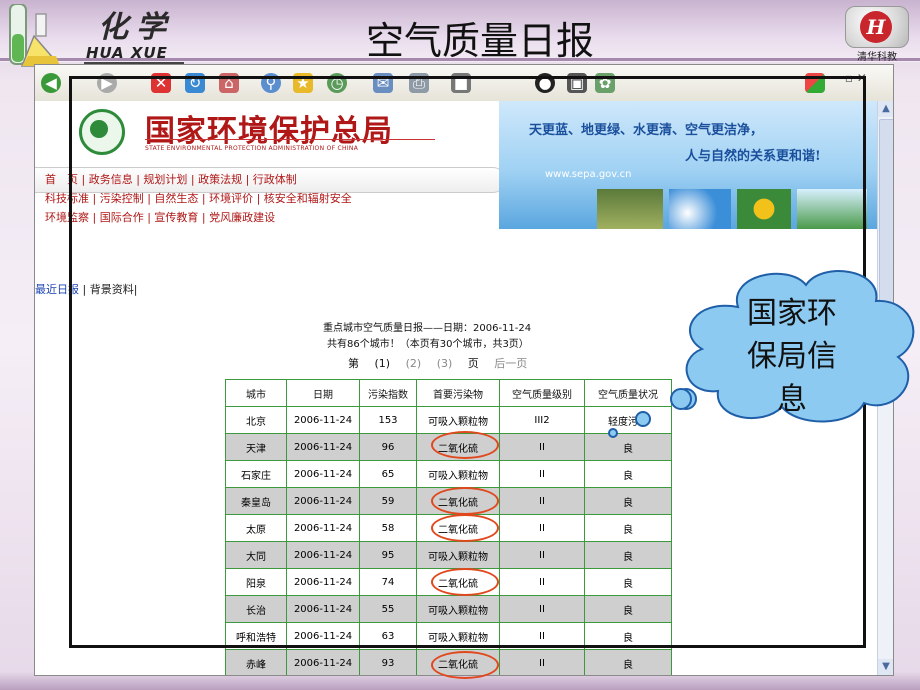 Image resolution: width=920 pixels, height=690 pixels. Describe the element at coordinates (35, 35) in the screenshot. I see `flask-icon` at that location.